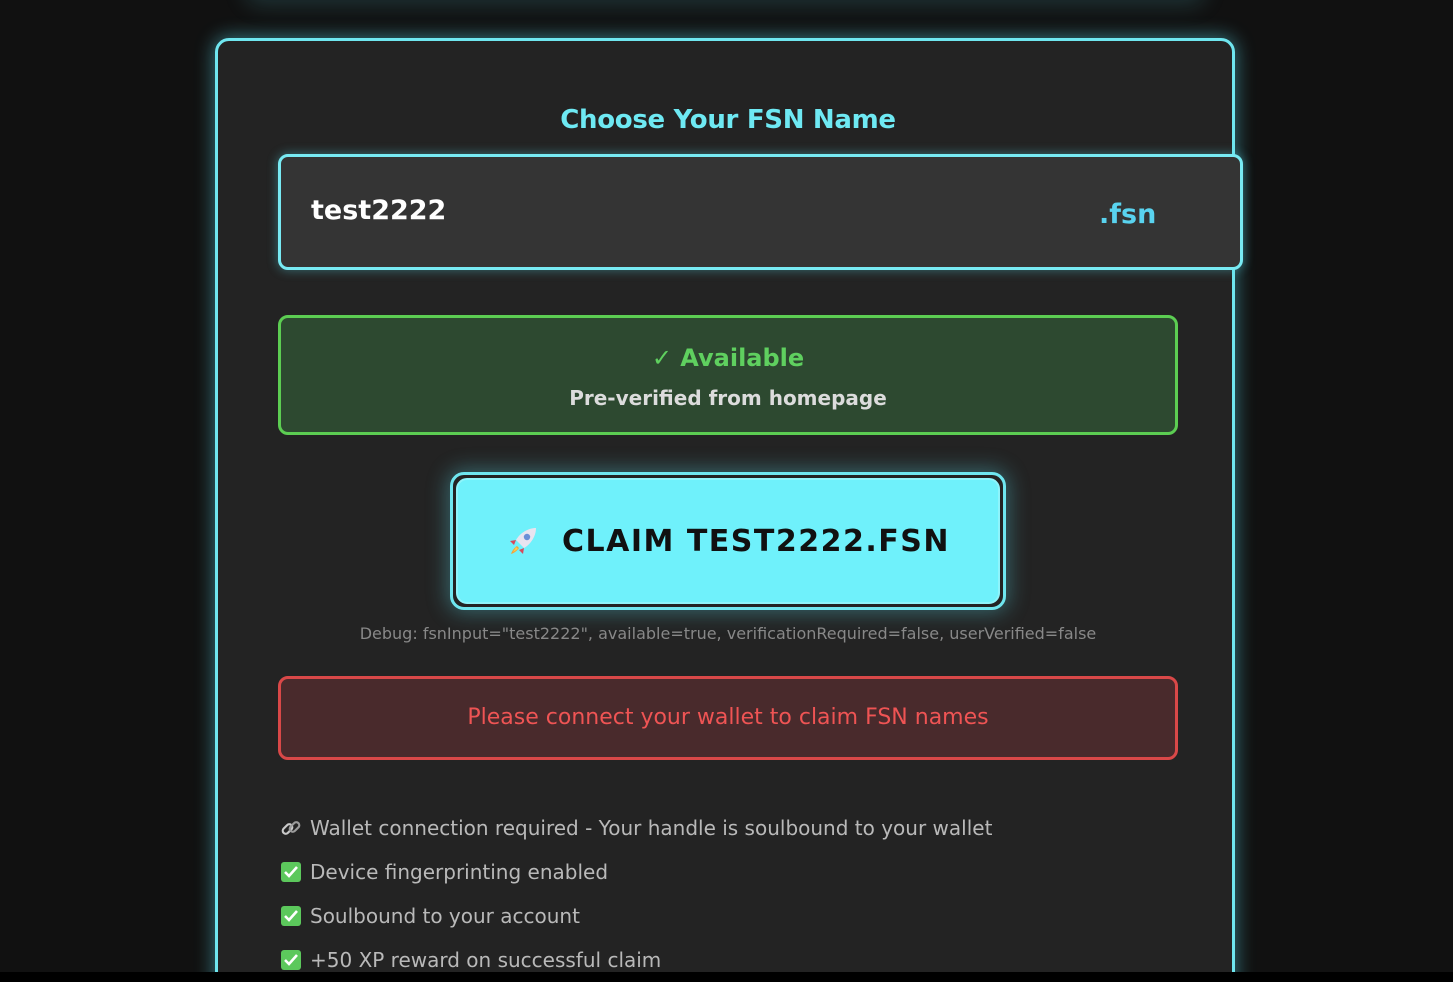  Describe the element at coordinates (728, 398) in the screenshot. I see `availability-subtitle: Pre-verified from homepage` at that location.